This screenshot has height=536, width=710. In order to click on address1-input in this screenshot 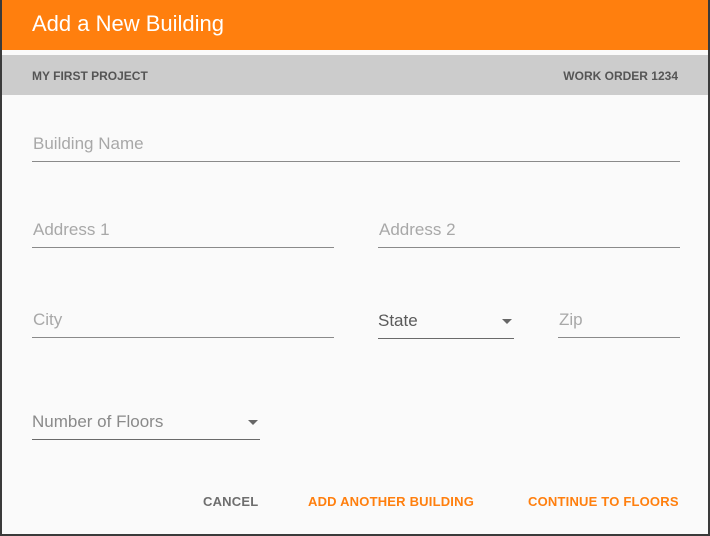, I will do `click(183, 230)`.